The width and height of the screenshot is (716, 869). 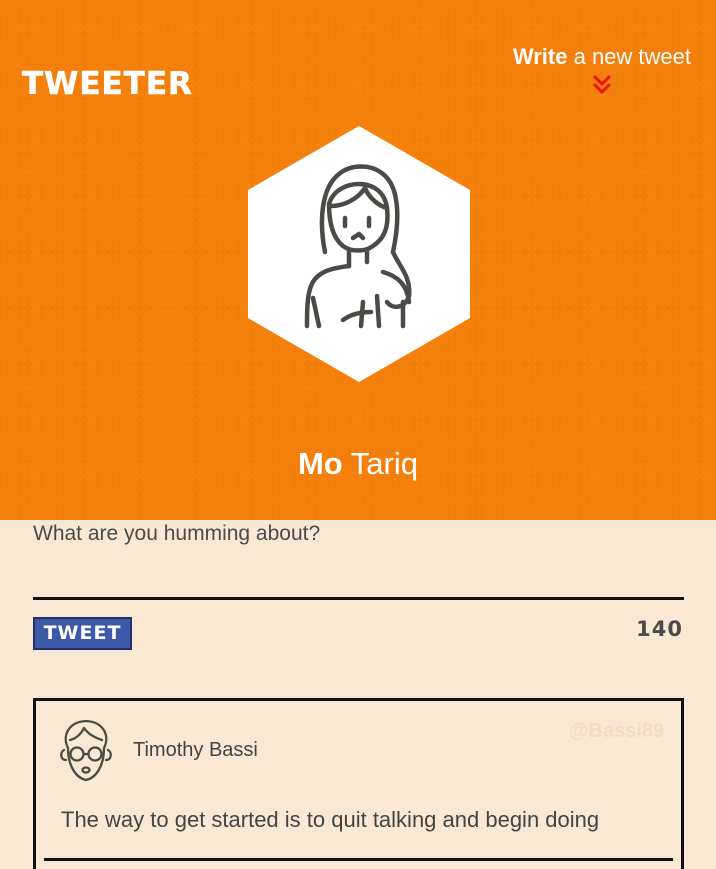 What do you see at coordinates (602, 70) in the screenshot?
I see `write-tweet-link: Write a new tweet` at bounding box center [602, 70].